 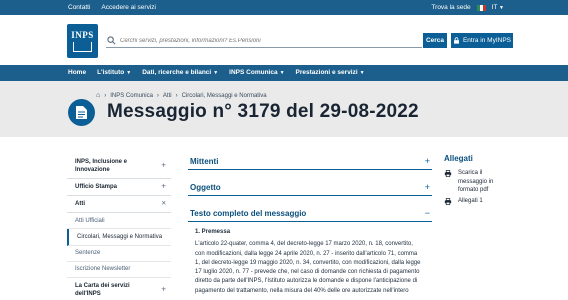 I want to click on sidebar-item-label: Atti, so click(x=80, y=204).